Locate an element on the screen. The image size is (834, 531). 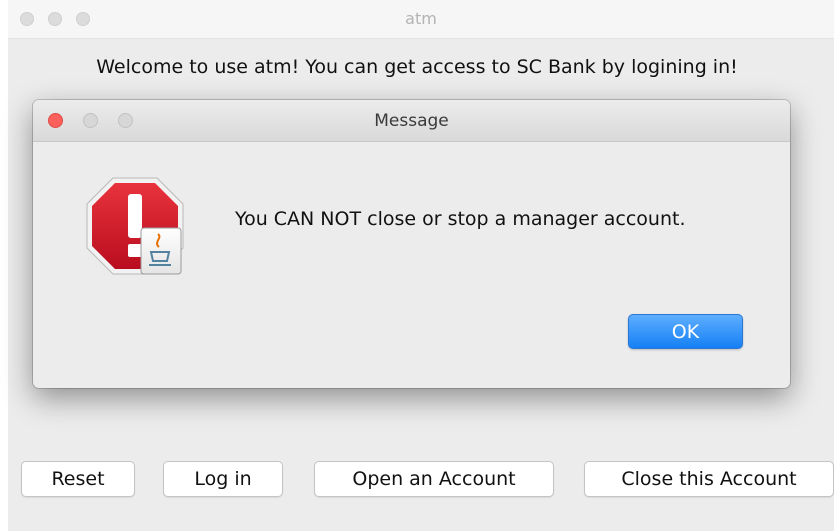
dialog-title: Message is located at coordinates (411, 121).